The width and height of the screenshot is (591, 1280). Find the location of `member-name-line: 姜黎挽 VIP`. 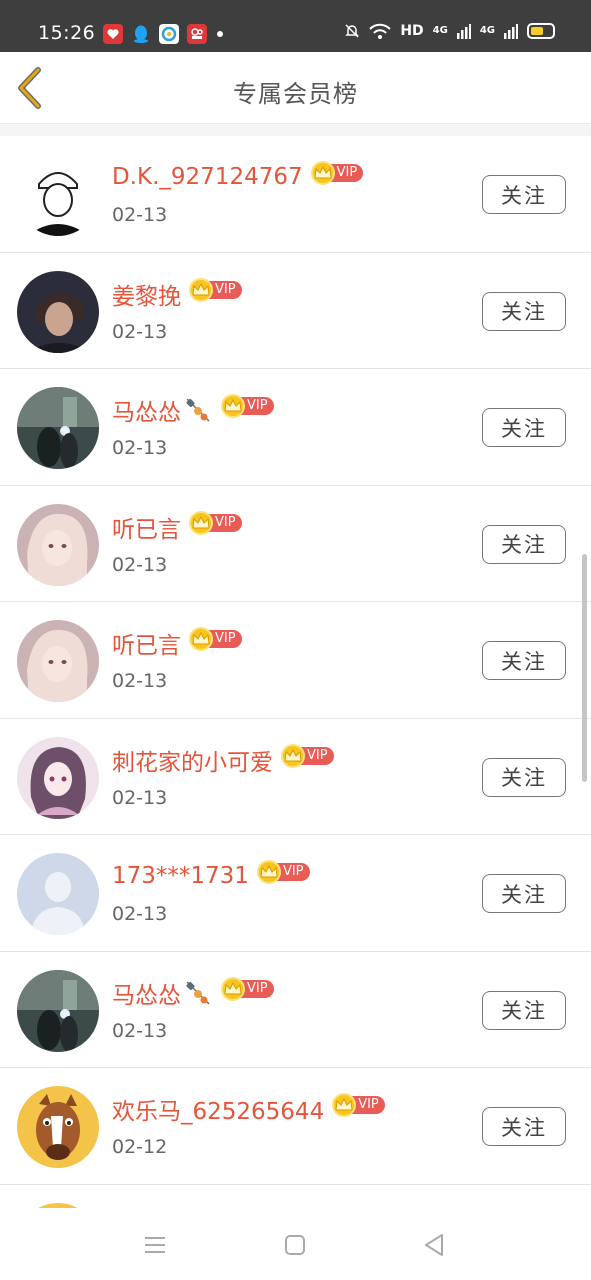

member-name-line: 姜黎挽 VIP is located at coordinates (177, 294).